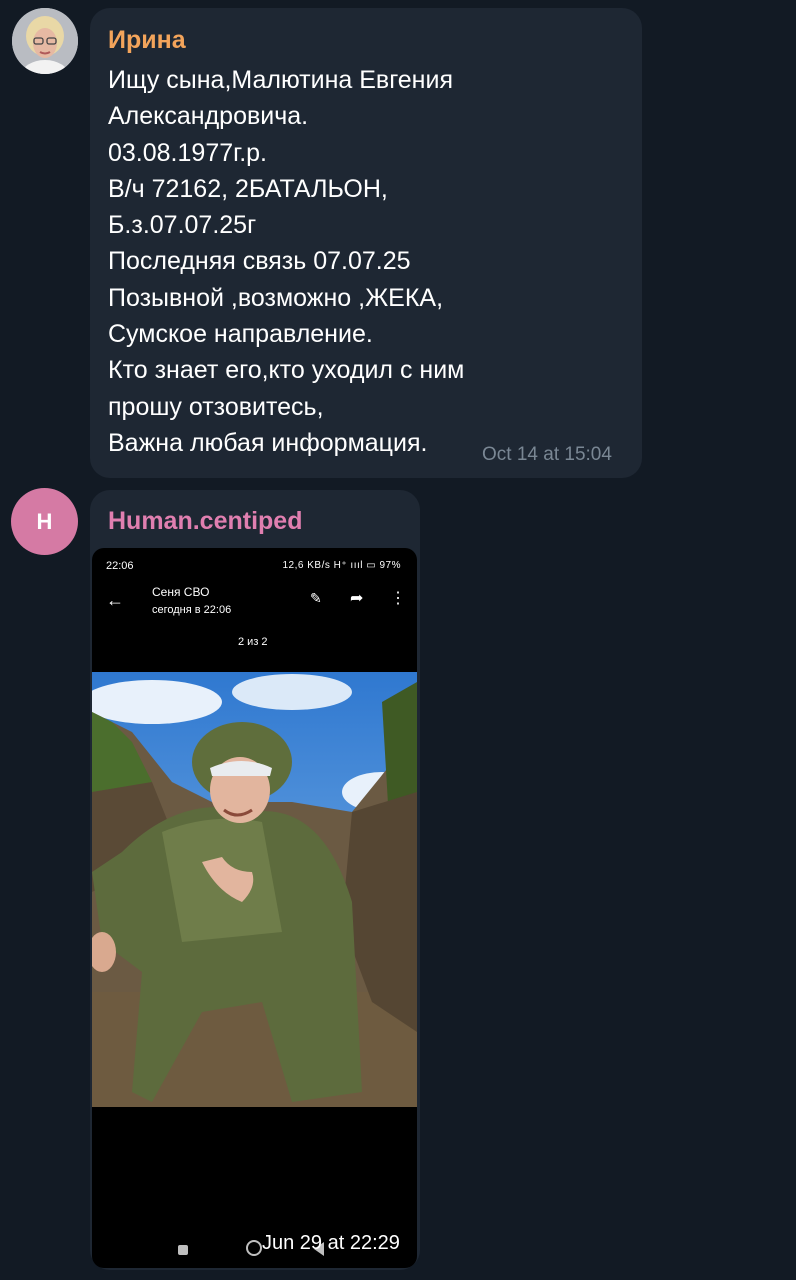  What do you see at coordinates (205, 521) in the screenshot?
I see `sender-name: Human.centiped` at bounding box center [205, 521].